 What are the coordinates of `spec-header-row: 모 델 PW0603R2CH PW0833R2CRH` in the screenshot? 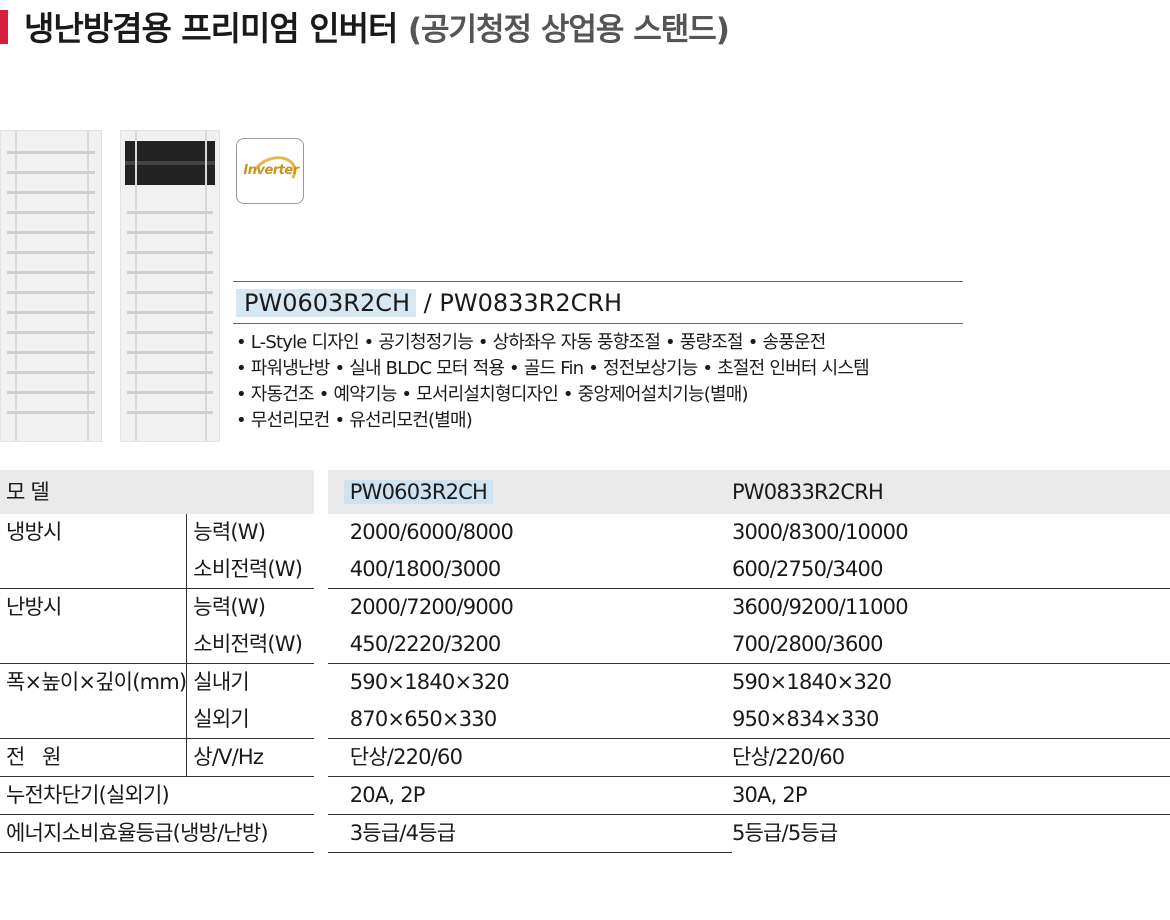 It's located at (585, 492).